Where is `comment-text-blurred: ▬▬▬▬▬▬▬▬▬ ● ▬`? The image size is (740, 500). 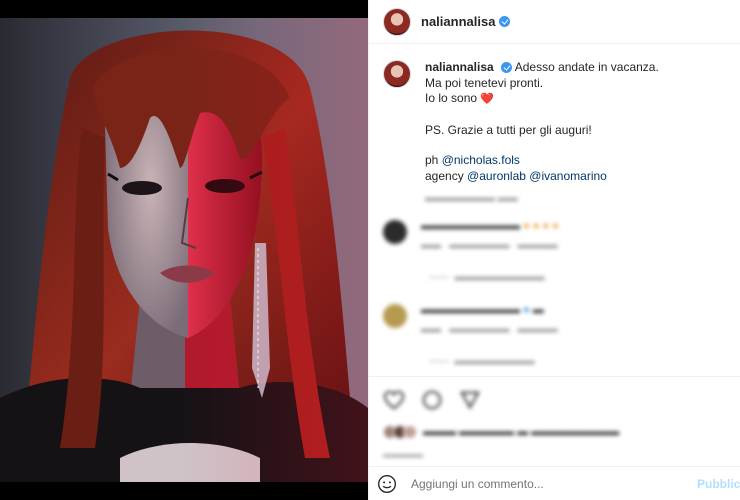
comment-text-blurred: ▬▬▬▬▬▬▬▬▬ ● ▬ is located at coordinates (482, 310).